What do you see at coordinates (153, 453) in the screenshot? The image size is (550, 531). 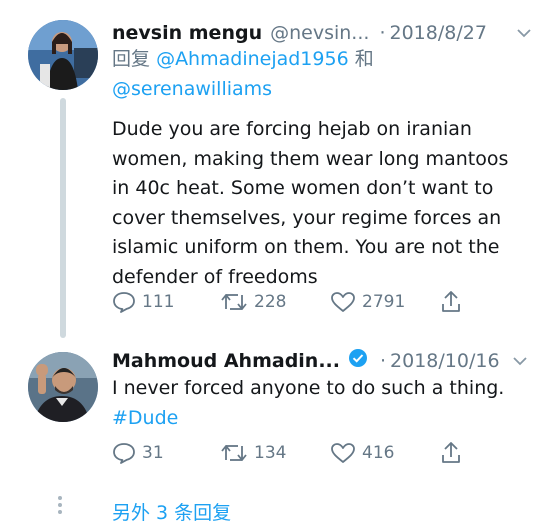 I see `reply-count: 31` at bounding box center [153, 453].